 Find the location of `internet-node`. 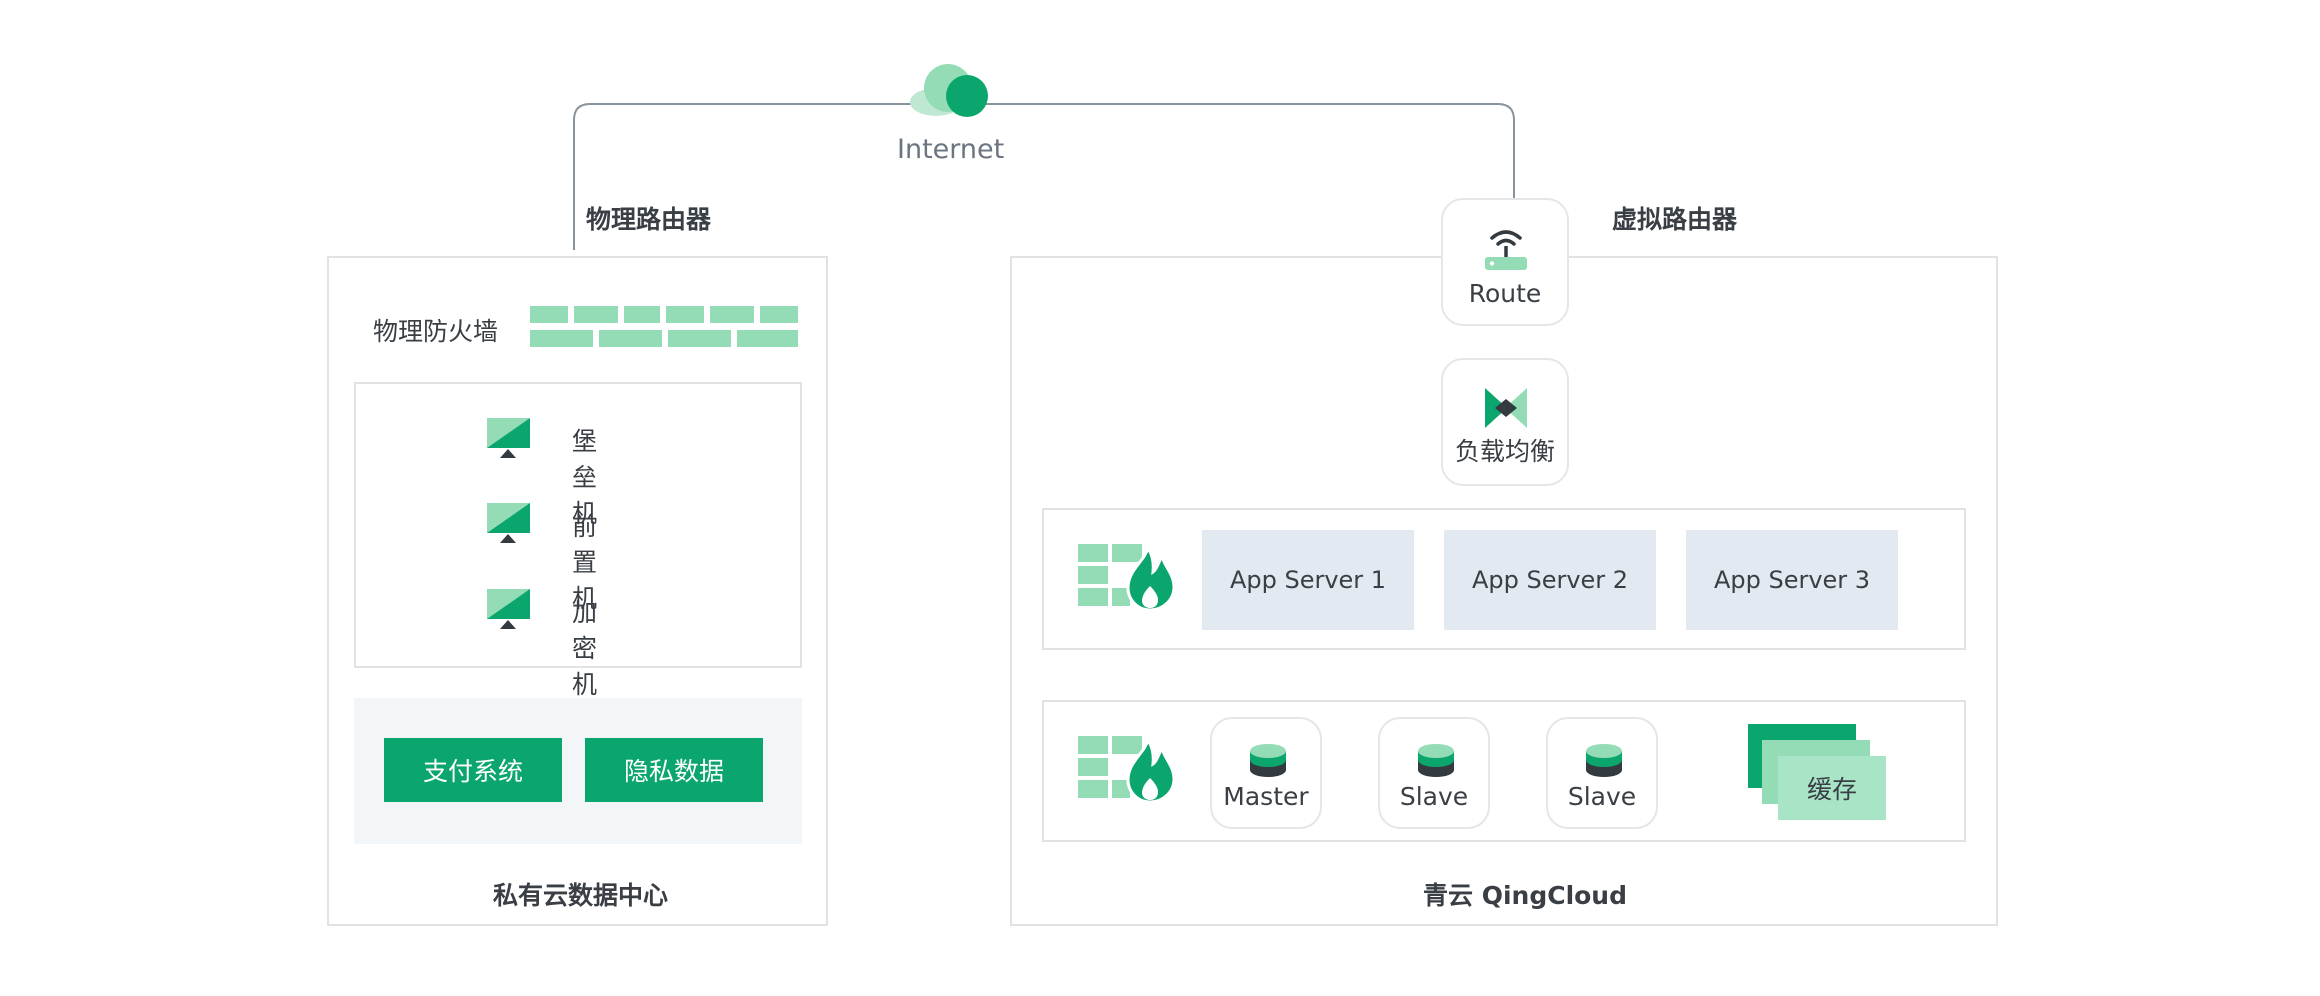

internet-node is located at coordinates (949, 90).